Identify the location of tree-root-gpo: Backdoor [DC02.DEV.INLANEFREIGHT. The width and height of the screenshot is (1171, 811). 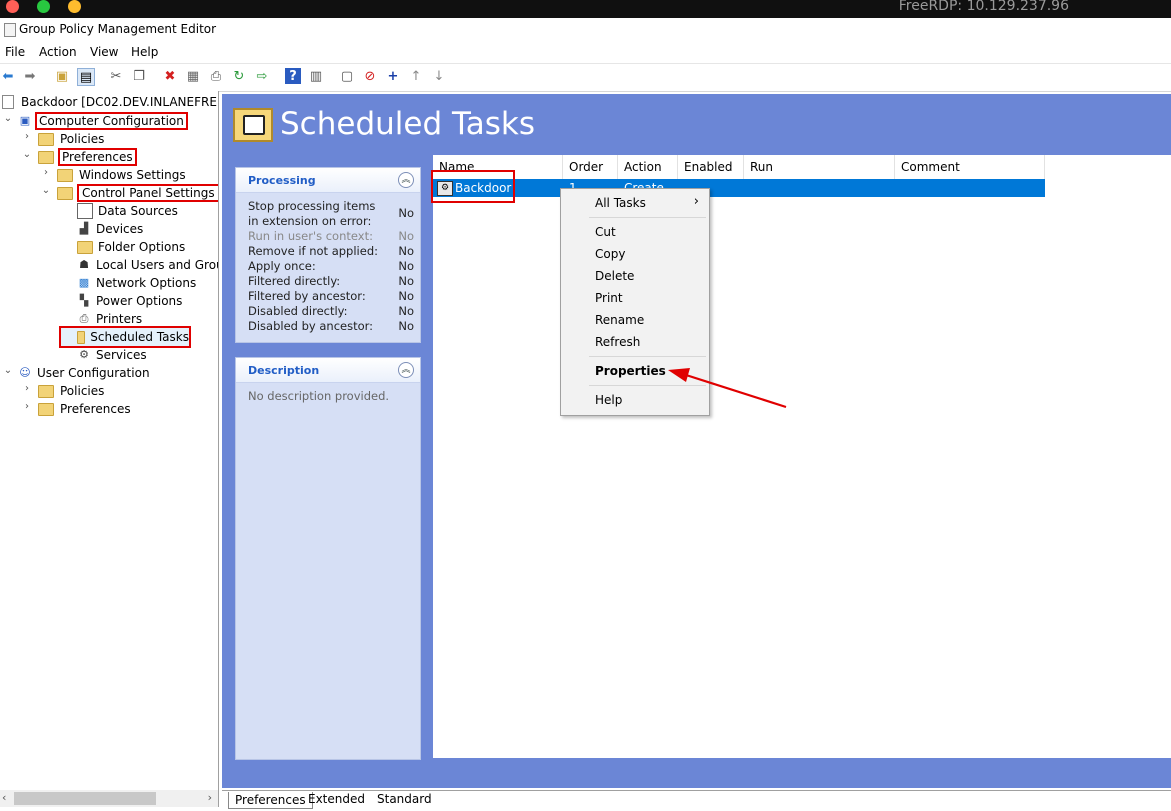
(110, 102).